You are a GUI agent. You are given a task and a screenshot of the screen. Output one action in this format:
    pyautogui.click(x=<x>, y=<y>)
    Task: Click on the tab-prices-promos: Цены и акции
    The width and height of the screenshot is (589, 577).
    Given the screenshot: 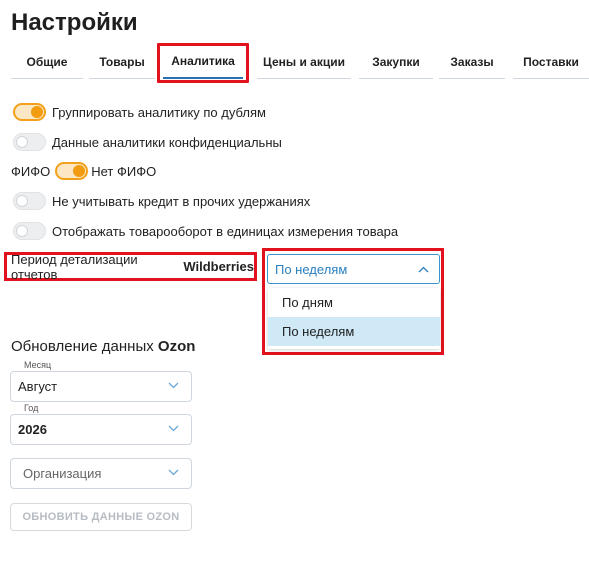 What is the action you would take?
    pyautogui.click(x=304, y=62)
    